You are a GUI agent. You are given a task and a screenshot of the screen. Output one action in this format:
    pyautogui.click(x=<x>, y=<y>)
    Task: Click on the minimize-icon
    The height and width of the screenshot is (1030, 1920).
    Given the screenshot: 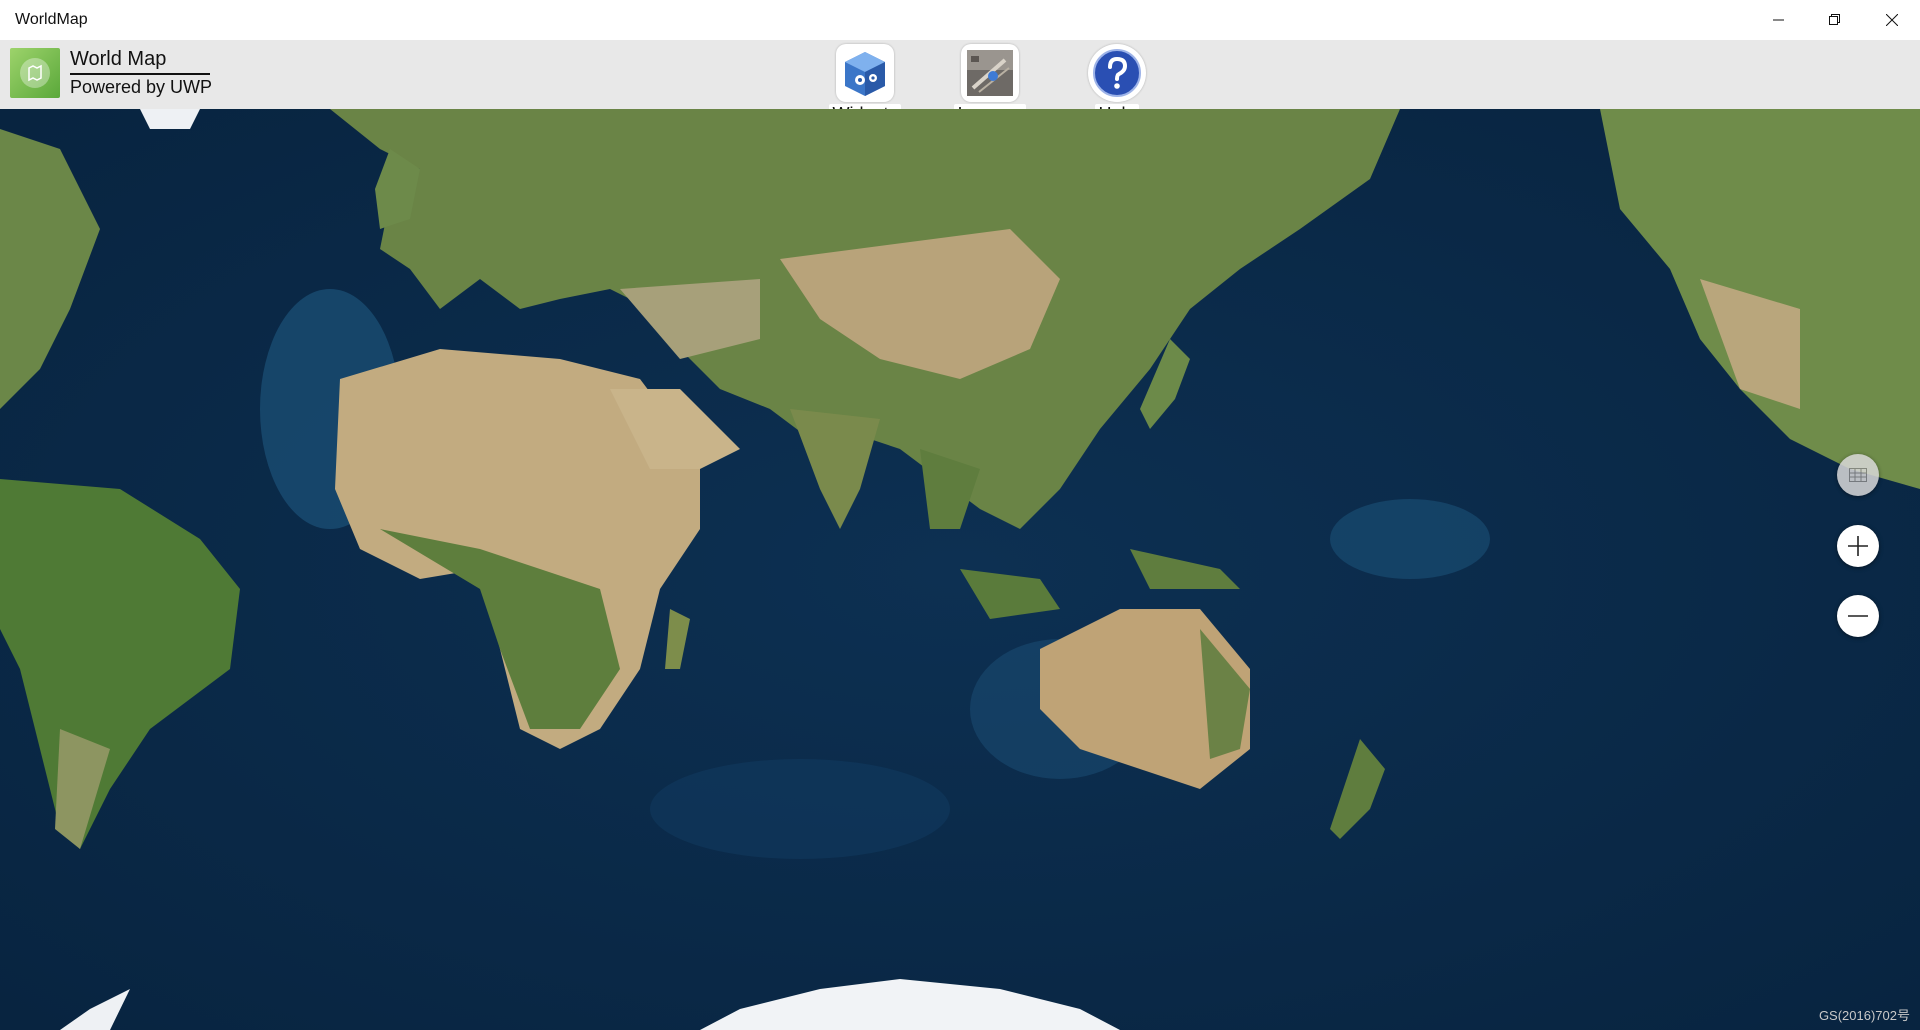 What is the action you would take?
    pyautogui.click(x=1778, y=20)
    